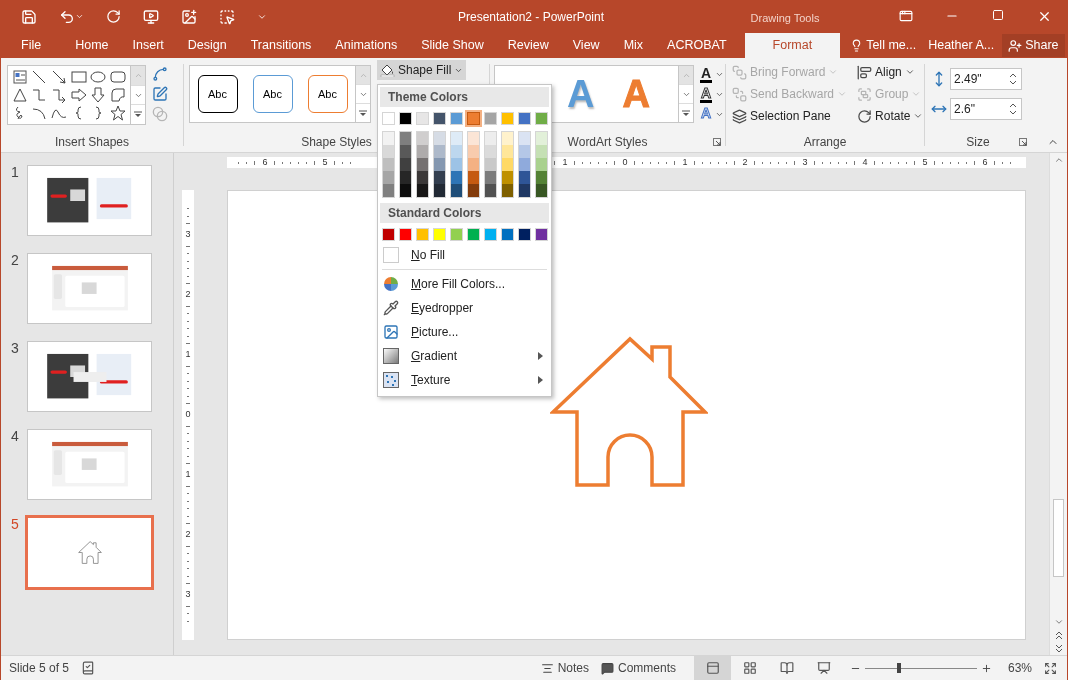  Describe the element at coordinates (366, 45) in the screenshot. I see `ribbon-tab: Animations` at that location.